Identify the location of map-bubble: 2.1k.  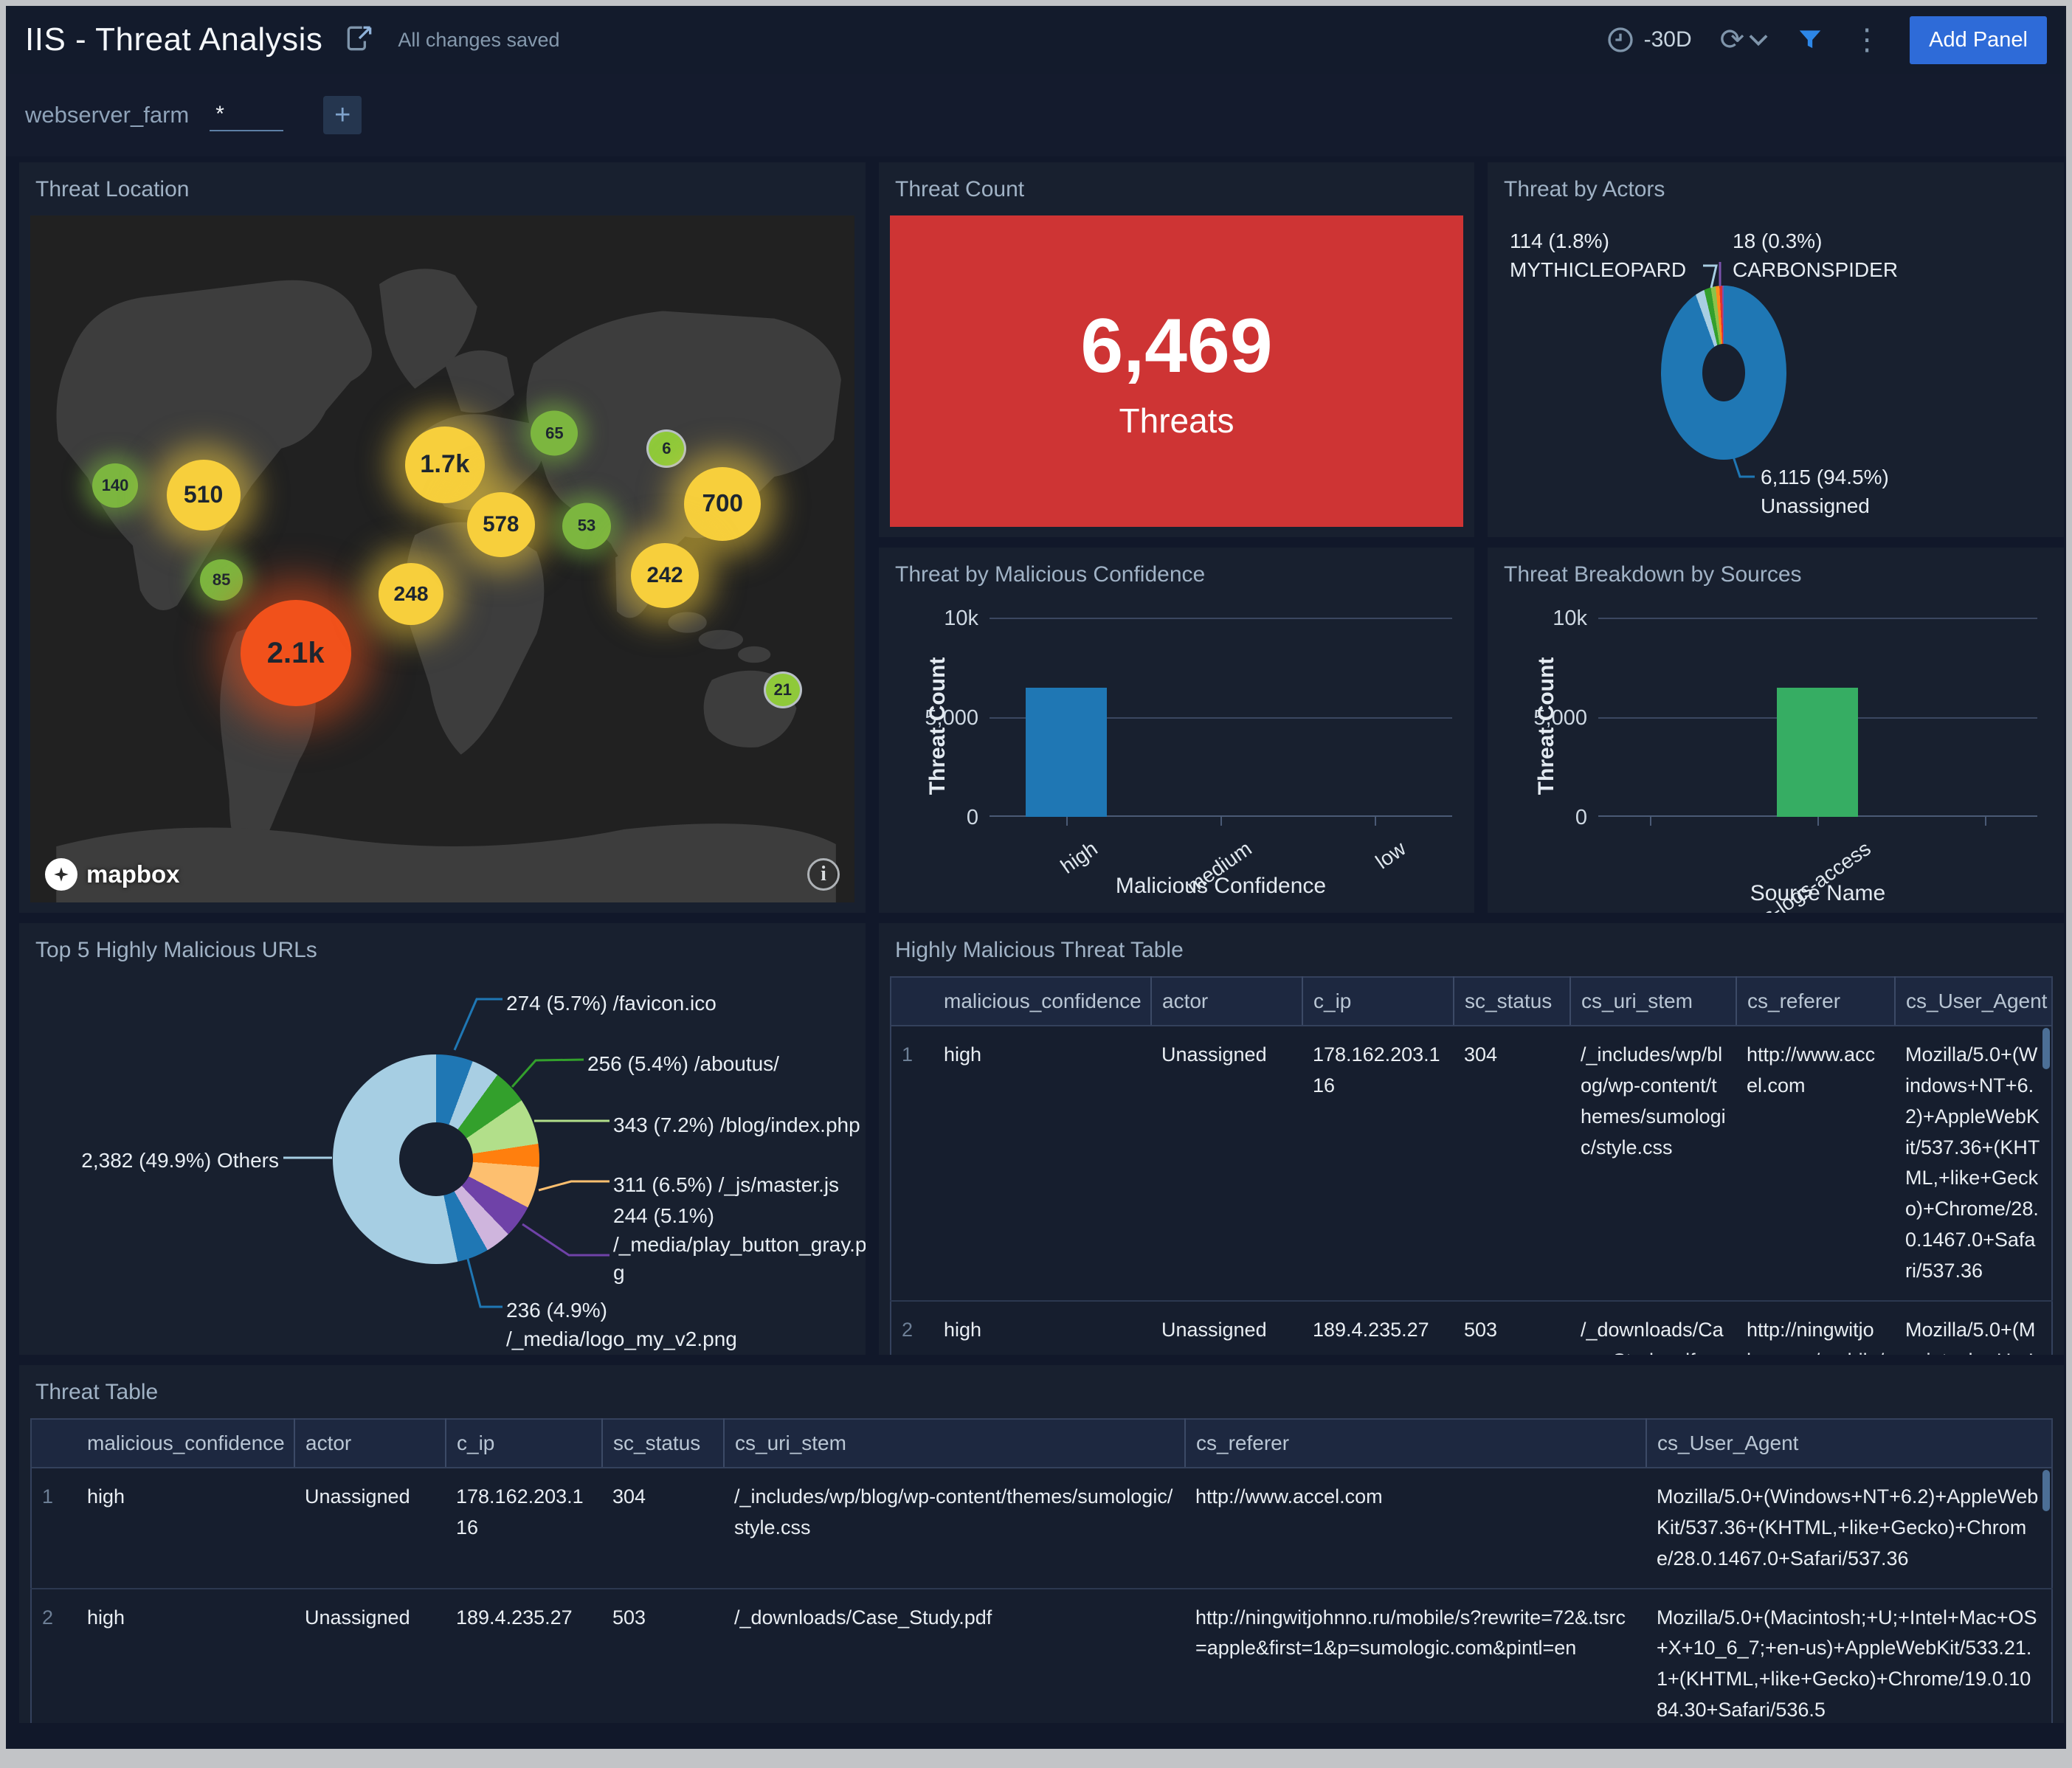
(295, 654).